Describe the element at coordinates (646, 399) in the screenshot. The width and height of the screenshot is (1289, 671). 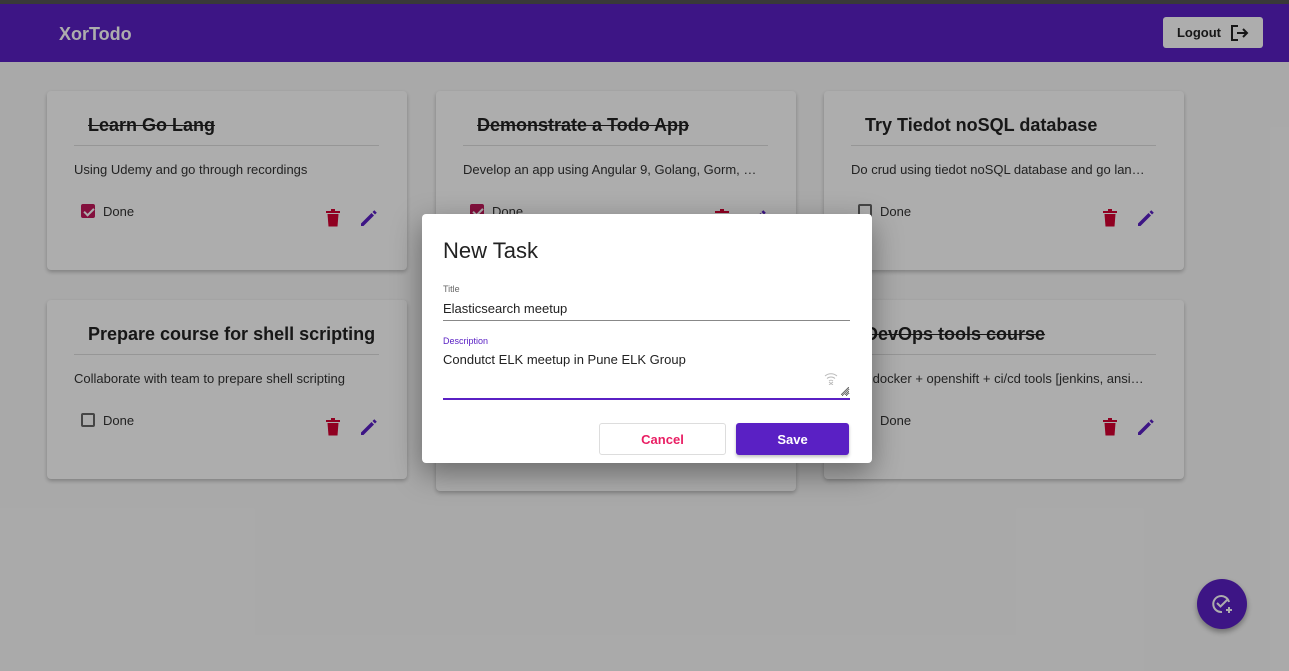
I see `description-underline` at that location.